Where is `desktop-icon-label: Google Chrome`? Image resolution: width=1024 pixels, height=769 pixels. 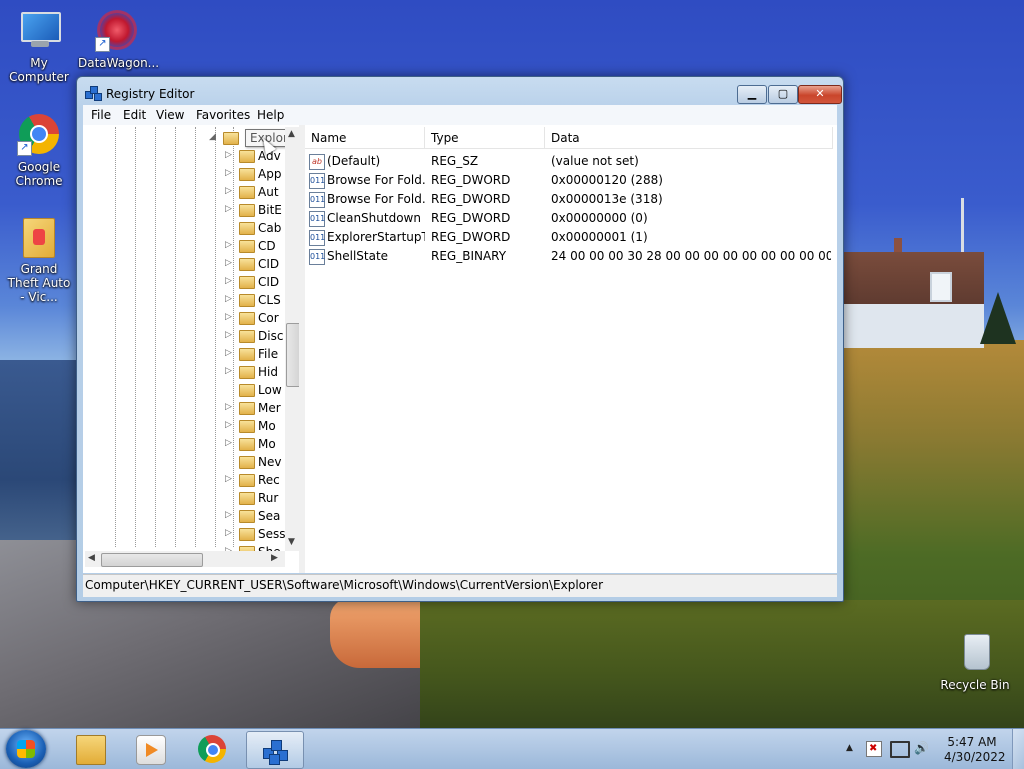
desktop-icon-label: Google Chrome is located at coordinates (39, 174).